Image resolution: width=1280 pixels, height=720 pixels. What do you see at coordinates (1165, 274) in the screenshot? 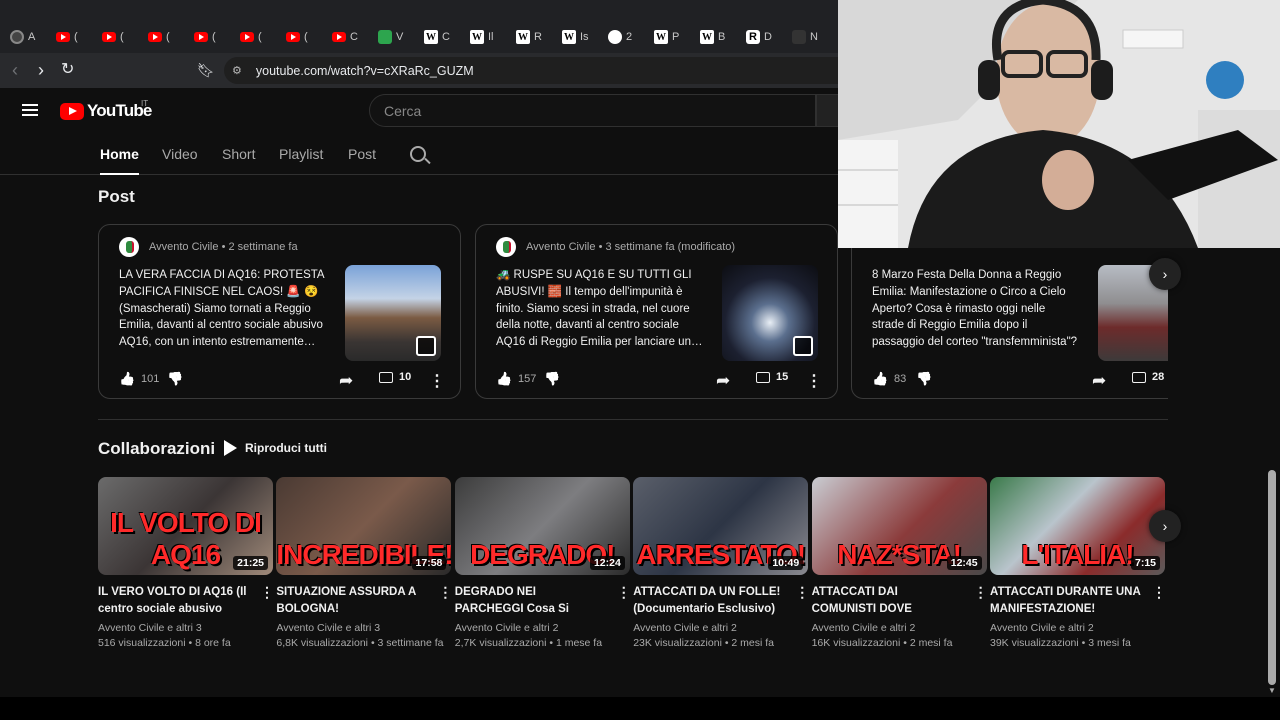
I see `posts-next-chevron-icon: ›` at bounding box center [1165, 274].